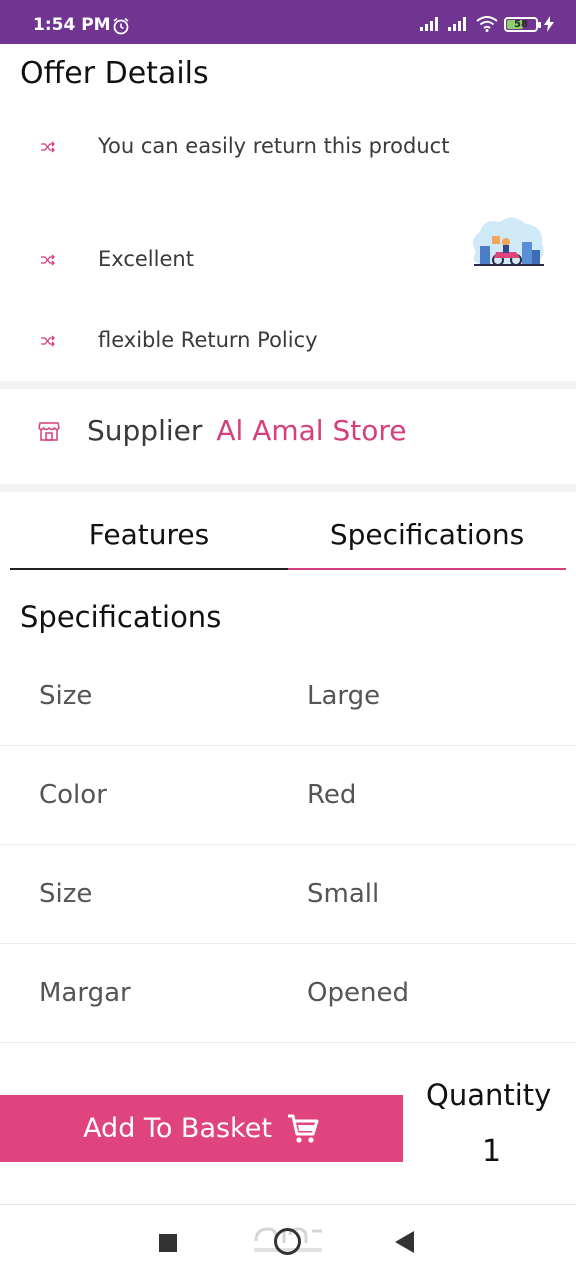 This screenshot has width=576, height=1280. Describe the element at coordinates (332, 795) in the screenshot. I see `spec-value: Red` at that location.